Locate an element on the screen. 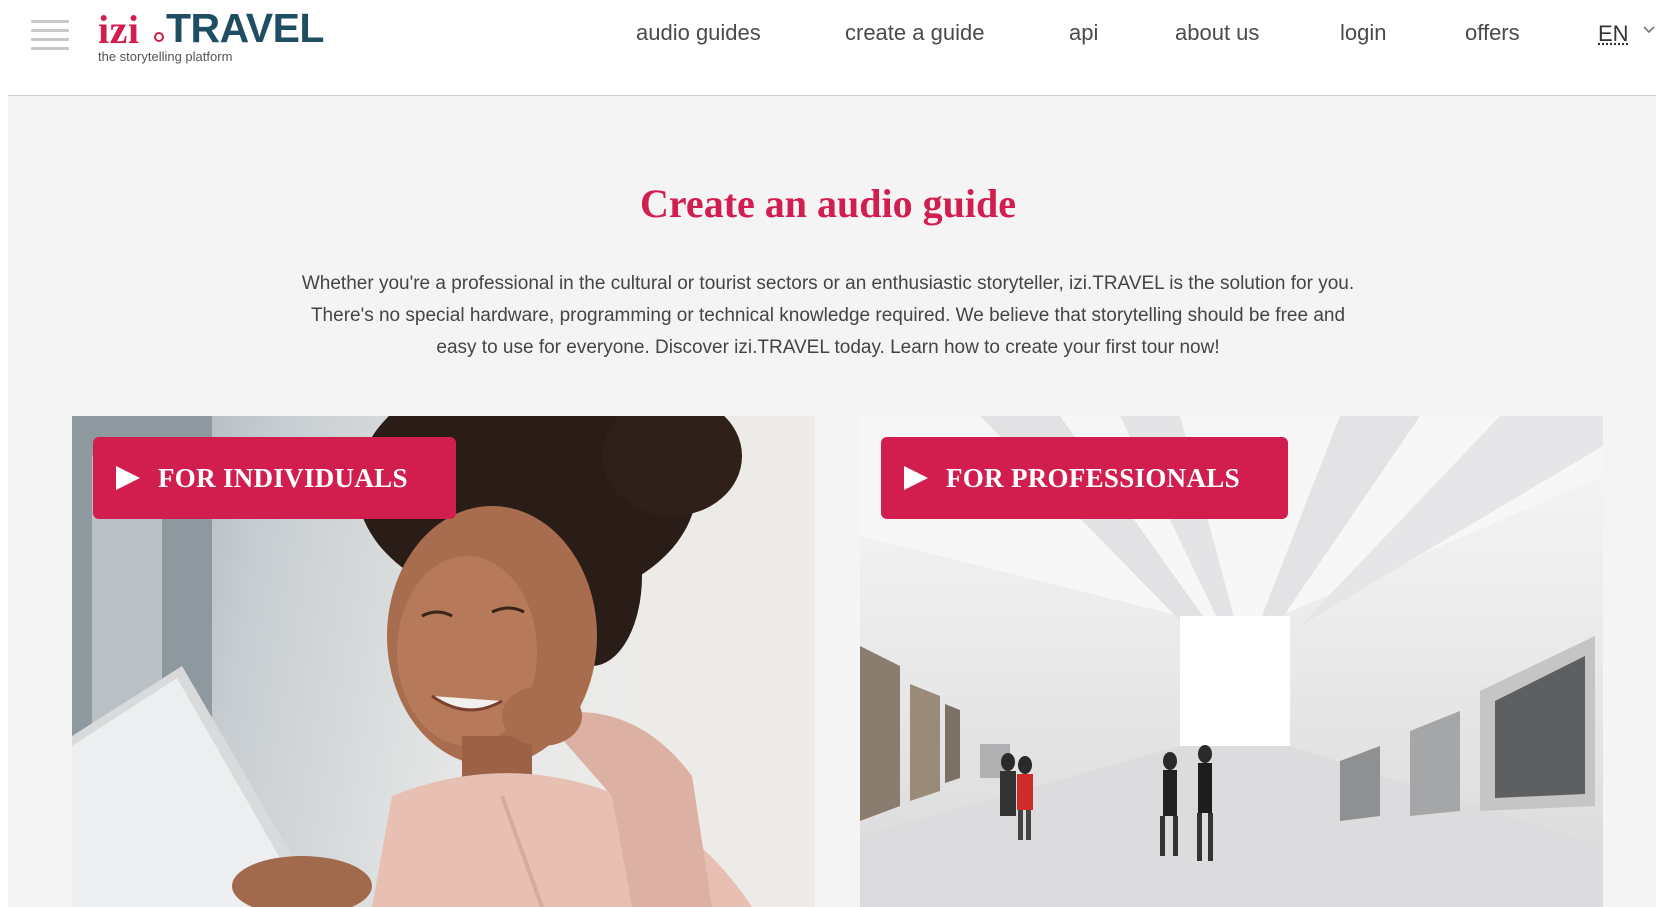 The width and height of the screenshot is (1656, 907). language-code: EN is located at coordinates (1613, 33).